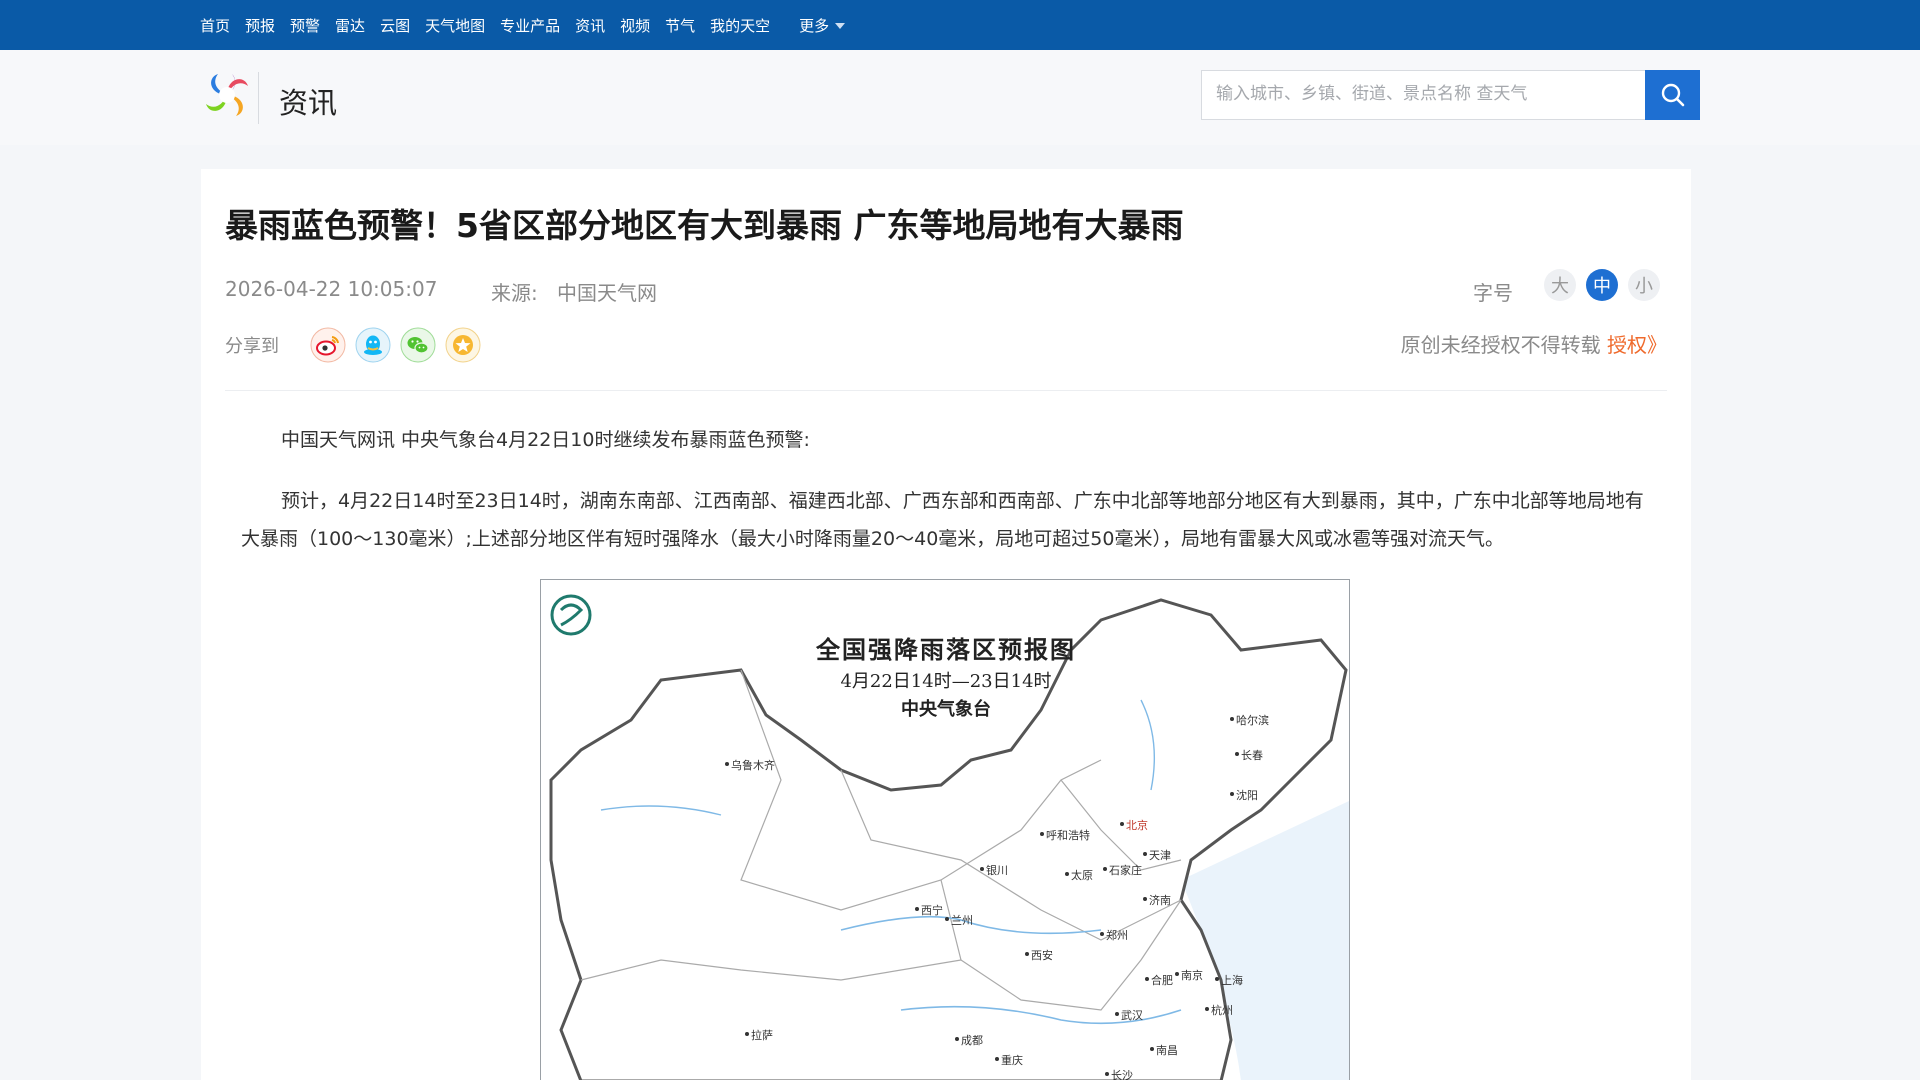  What do you see at coordinates (946, 681) in the screenshot?
I see `map-subtitle: 4月22日14时—23日14时` at bounding box center [946, 681].